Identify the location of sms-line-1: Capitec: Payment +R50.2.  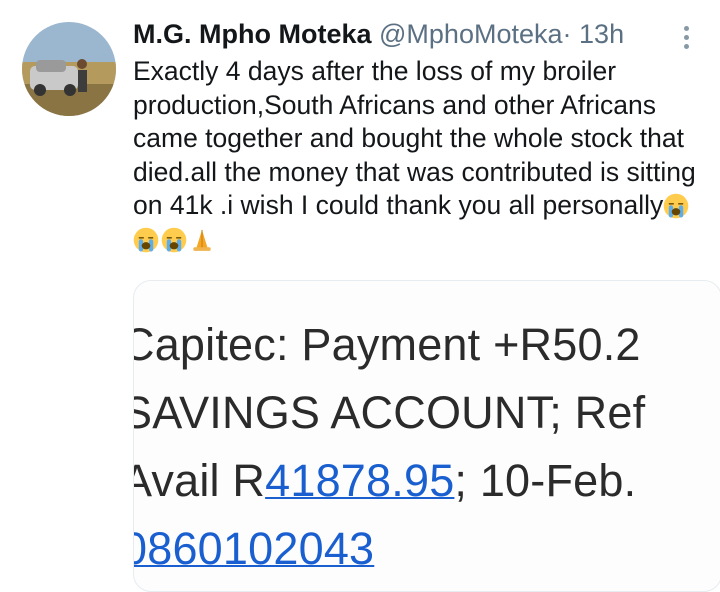
(387, 344).